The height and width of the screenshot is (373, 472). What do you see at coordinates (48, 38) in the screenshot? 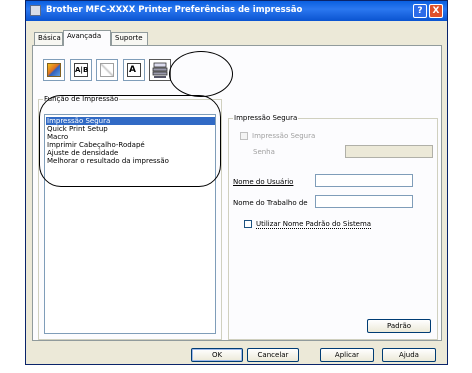
I see `tab-basica: Básica` at bounding box center [48, 38].